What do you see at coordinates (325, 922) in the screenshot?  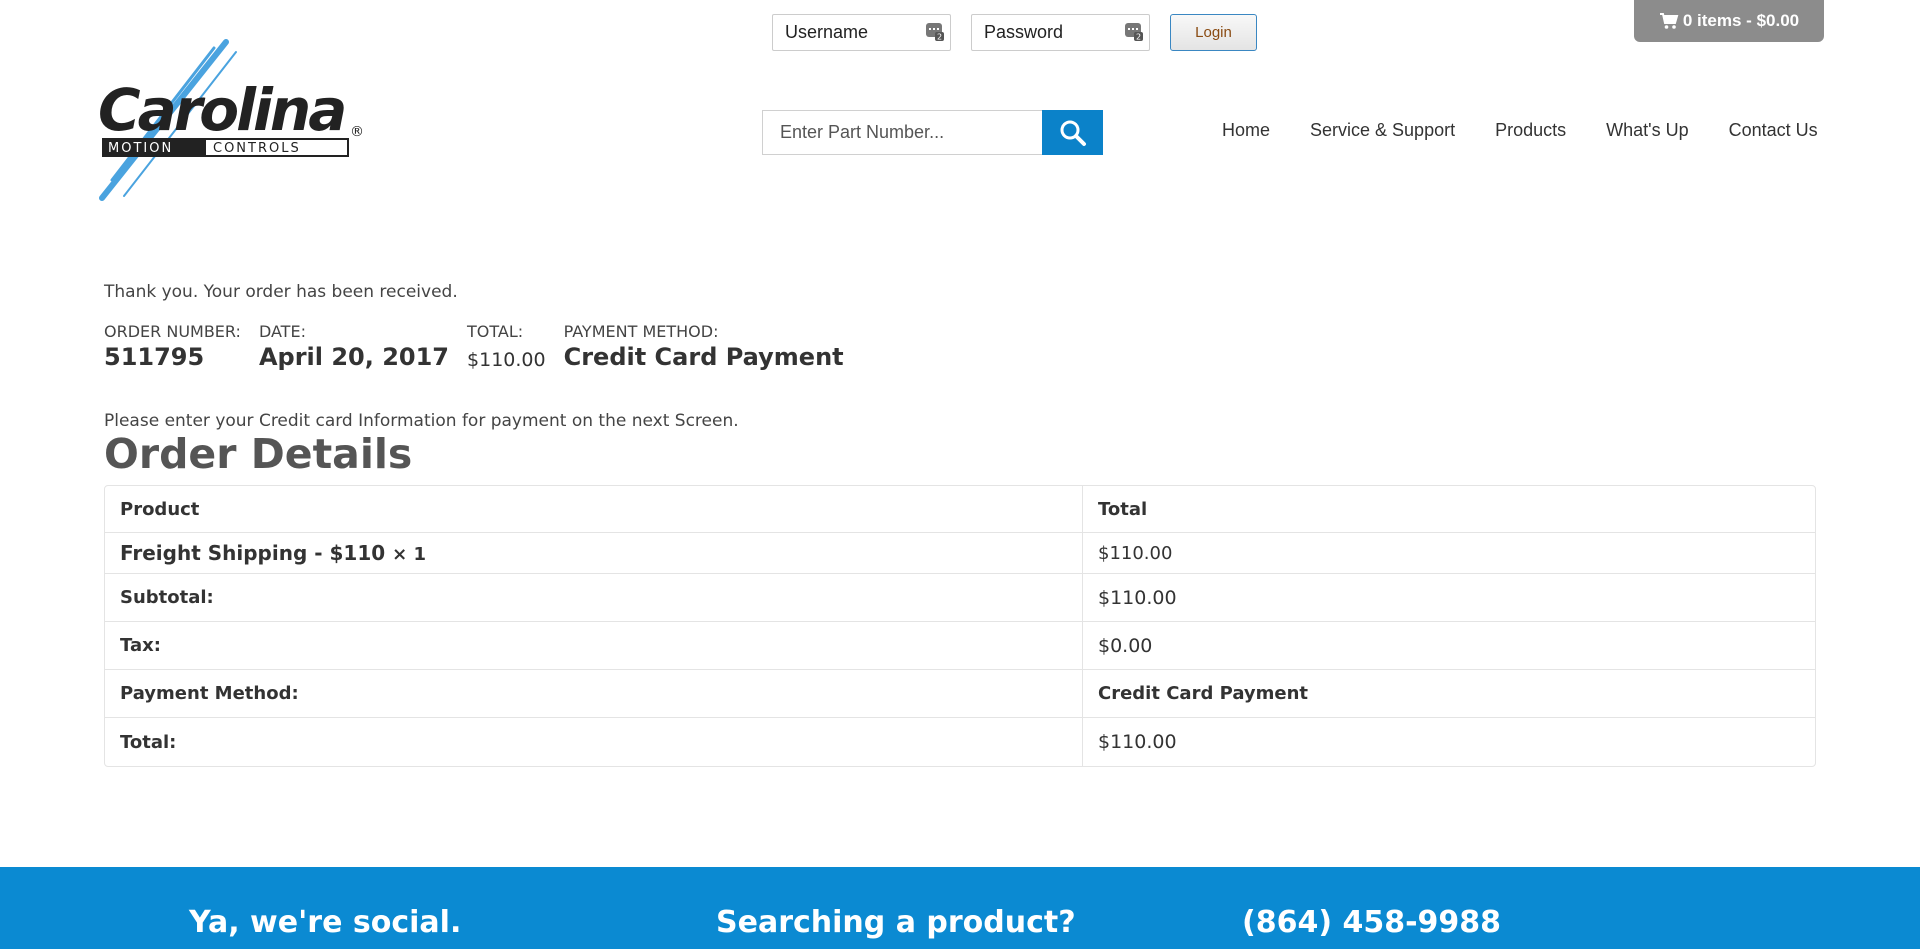 I see `footer-social-heading: Ya, we're social.` at bounding box center [325, 922].